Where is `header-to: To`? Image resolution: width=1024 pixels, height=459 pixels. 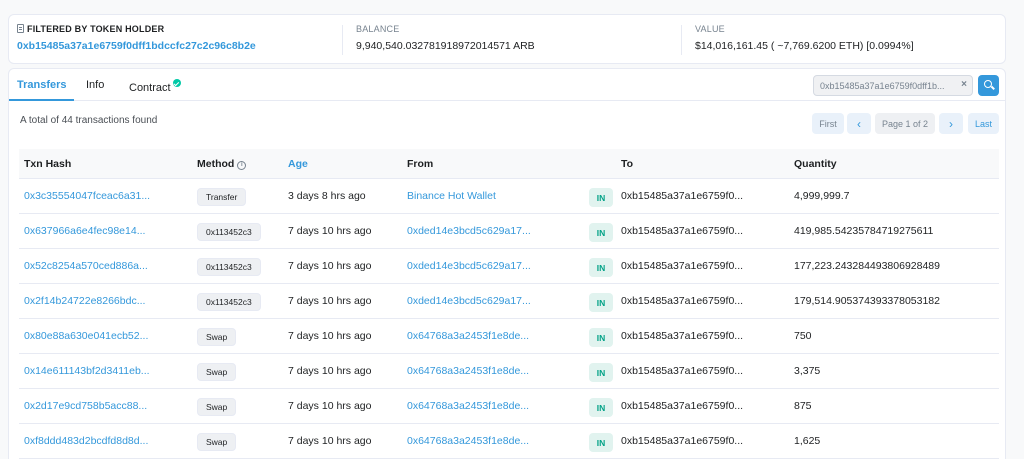 header-to: To is located at coordinates (627, 164).